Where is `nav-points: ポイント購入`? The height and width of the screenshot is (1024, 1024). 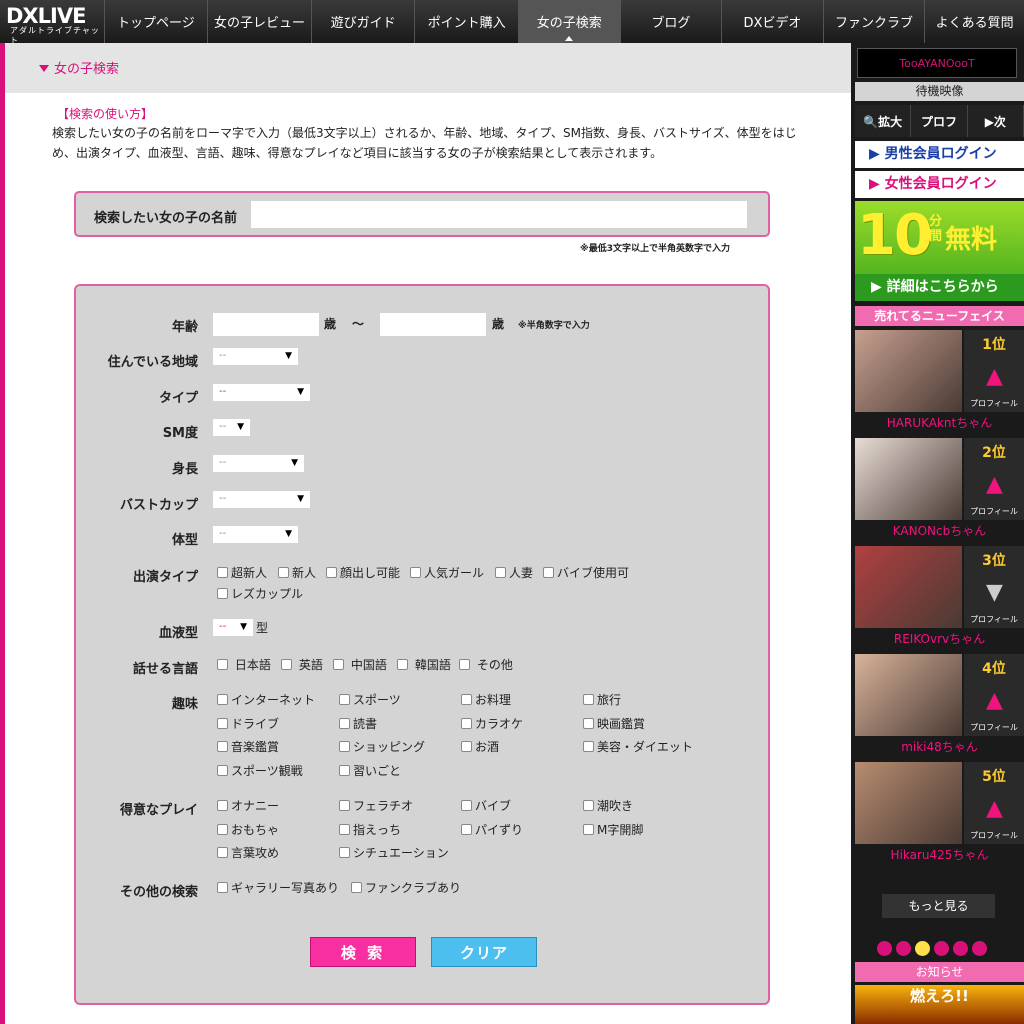
nav-points: ポイント購入 is located at coordinates (466, 21).